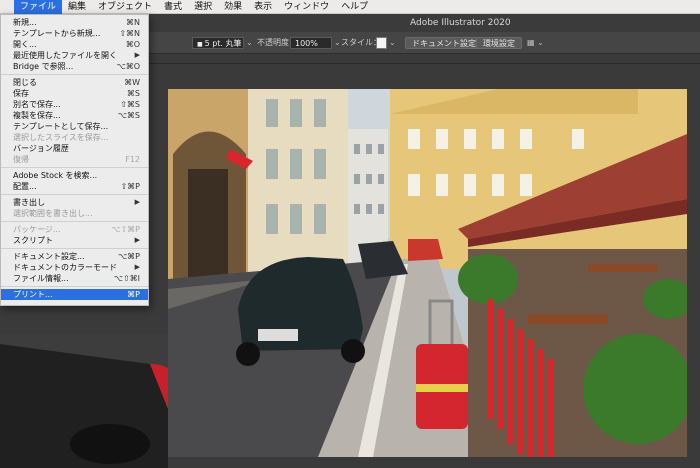 The width and height of the screenshot is (700, 468). Describe the element at coordinates (218, 43) in the screenshot. I see `stroke-profile-field: ■ 5 pt. 丸筆` at that location.